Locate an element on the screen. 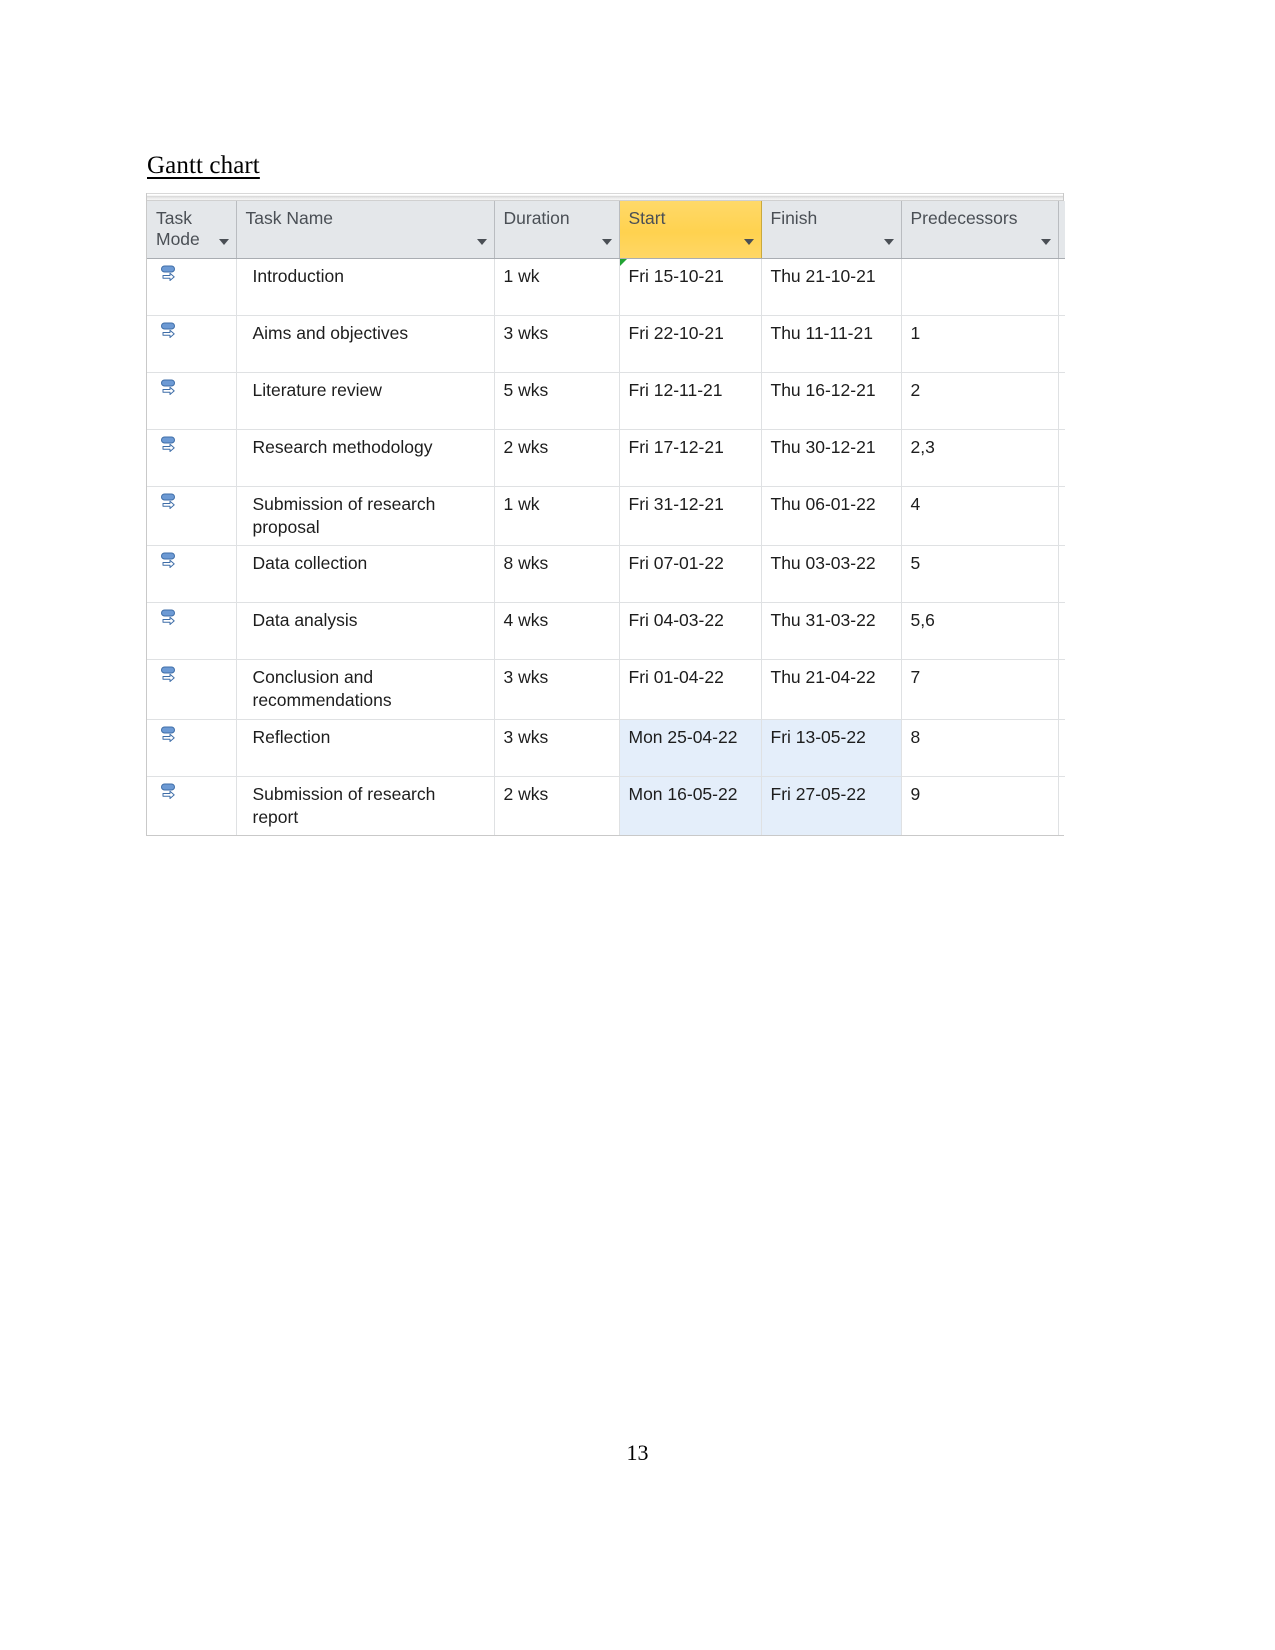 Image resolution: width=1275 pixels, height=1650 pixels. cell-start-date: Mon 25-04-22 is located at coordinates (690, 748).